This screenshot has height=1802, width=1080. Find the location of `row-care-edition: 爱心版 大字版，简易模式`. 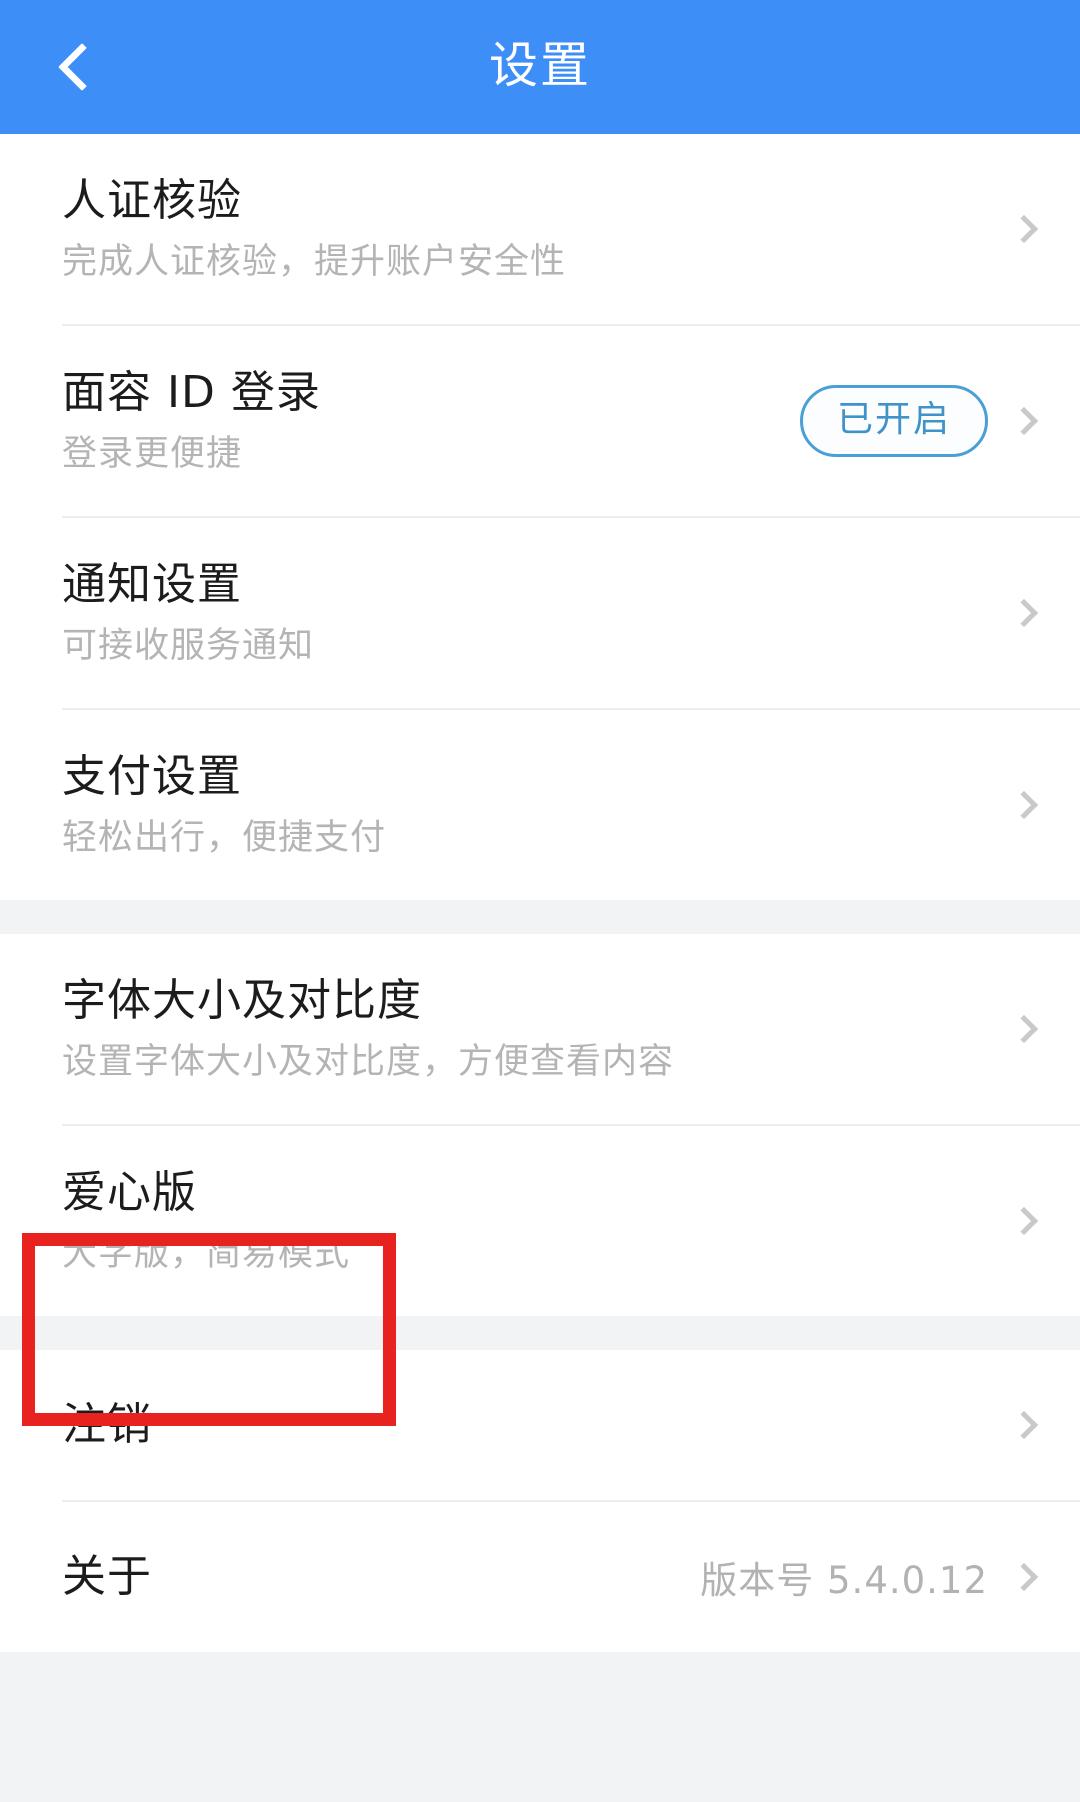

row-care-edition: 爱心版 大字版，简易模式 is located at coordinates (540, 1221).